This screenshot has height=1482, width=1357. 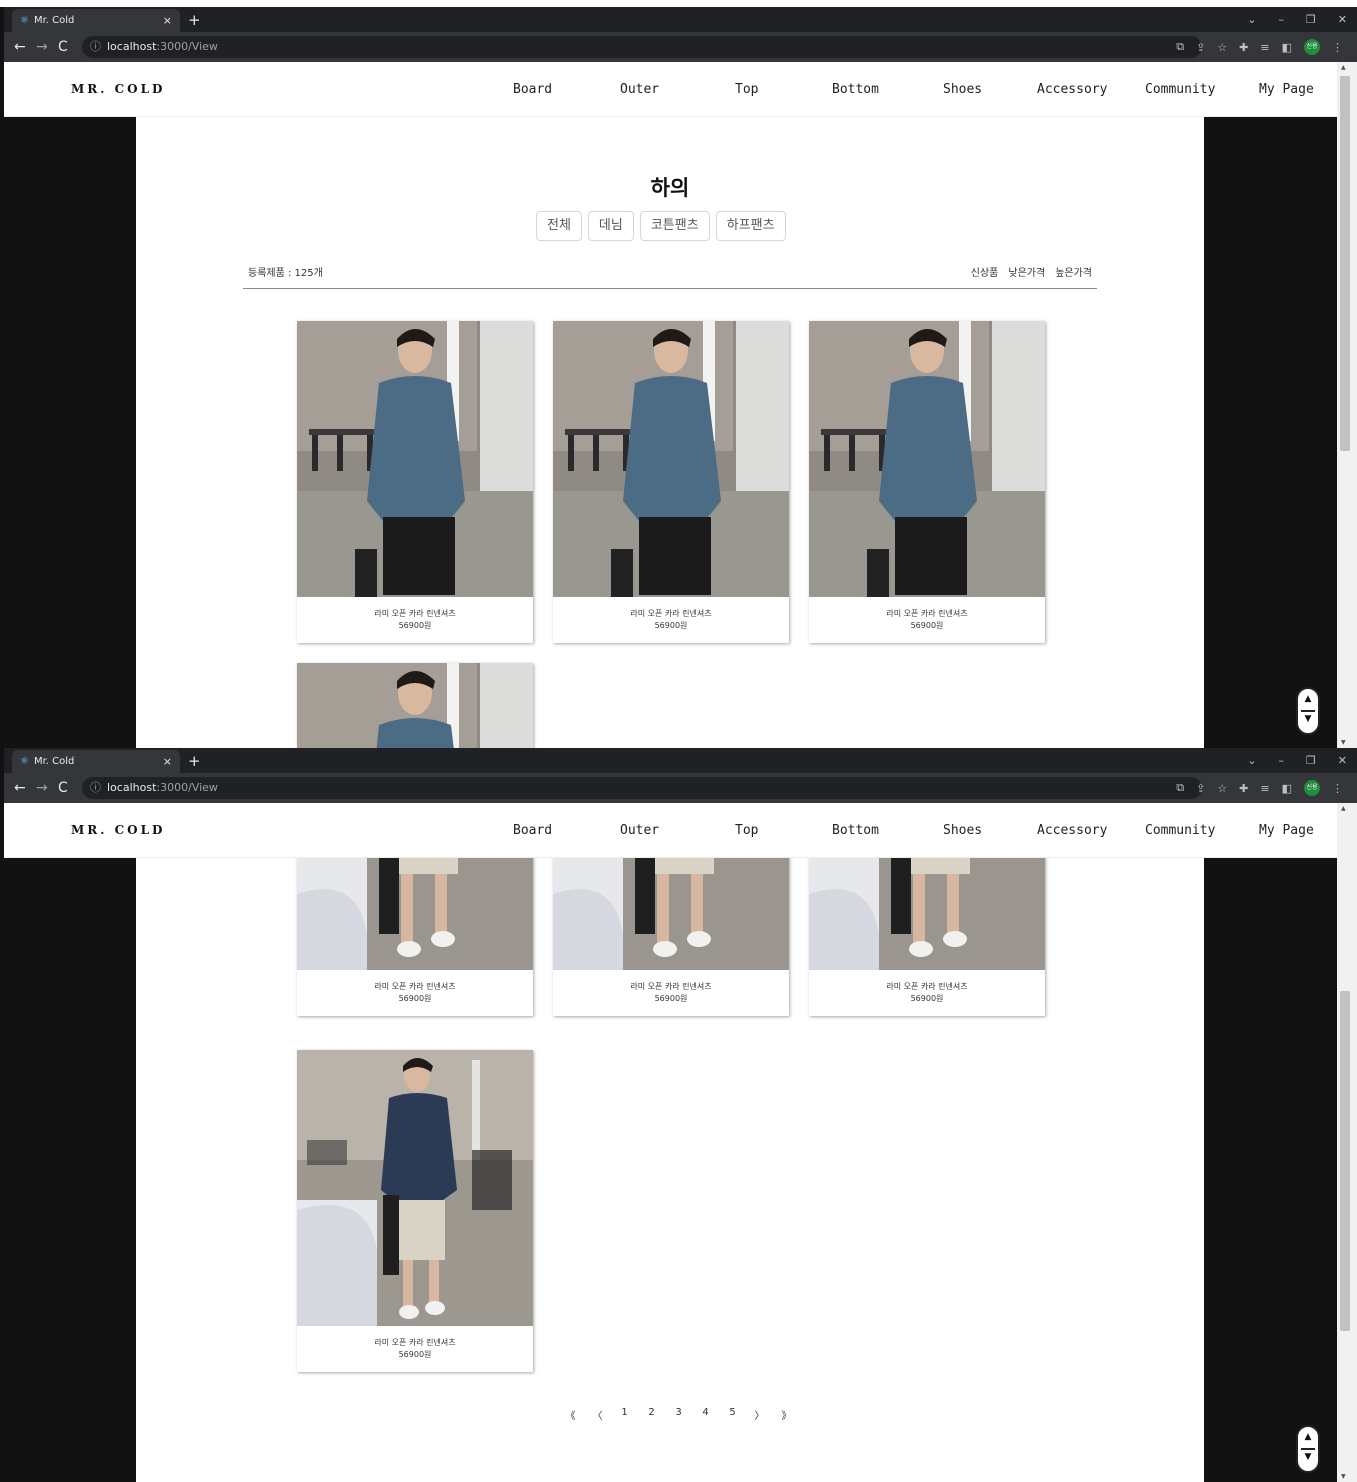 I want to click on page-1: 1, so click(x=624, y=1414).